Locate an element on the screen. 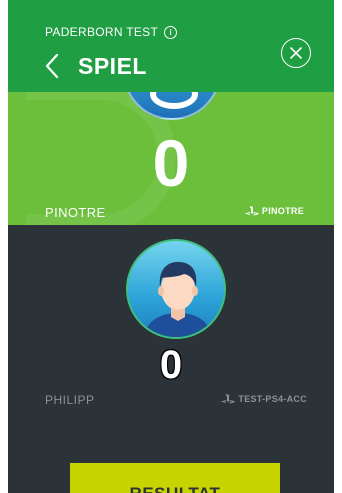 Image resolution: width=342 pixels, height=493 pixels. player1-psn: PINOTRE is located at coordinates (274, 211).